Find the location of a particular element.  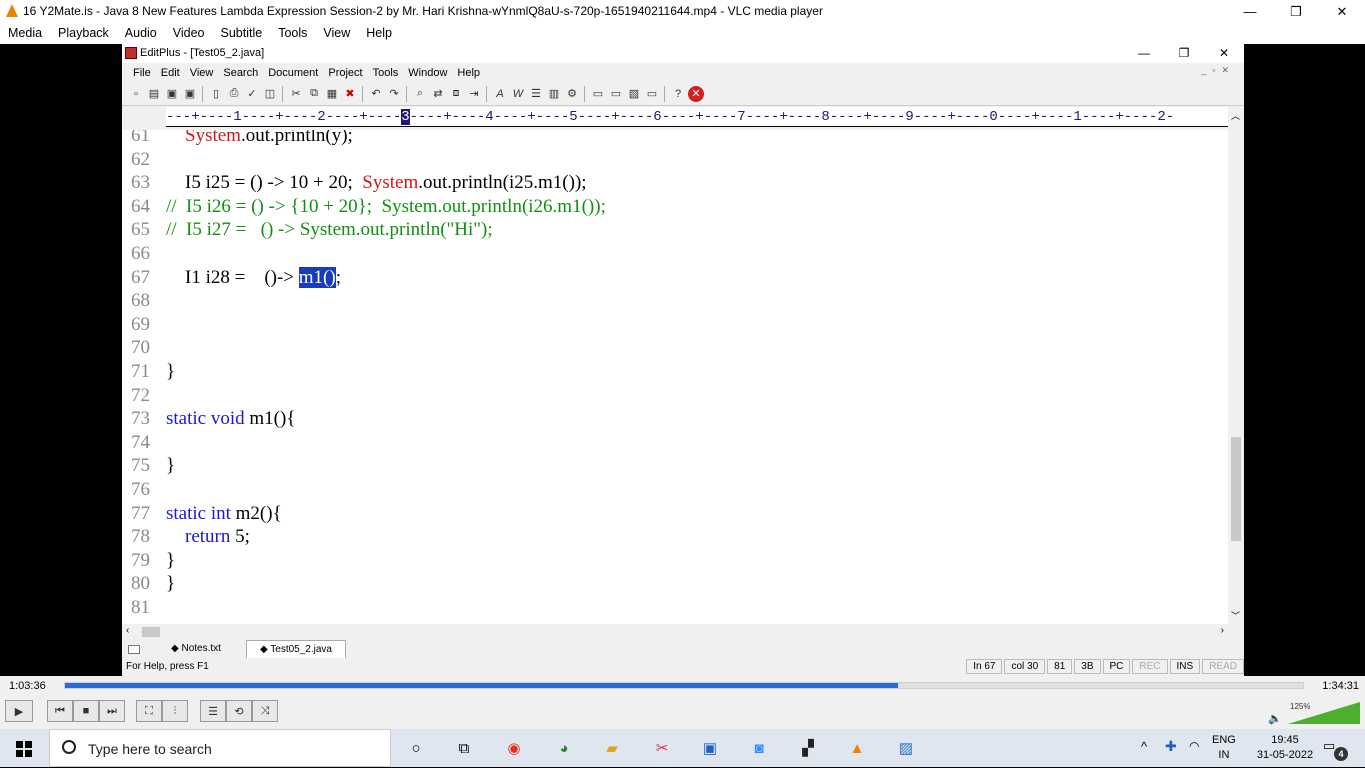

help-icon: ? is located at coordinates (678, 94).